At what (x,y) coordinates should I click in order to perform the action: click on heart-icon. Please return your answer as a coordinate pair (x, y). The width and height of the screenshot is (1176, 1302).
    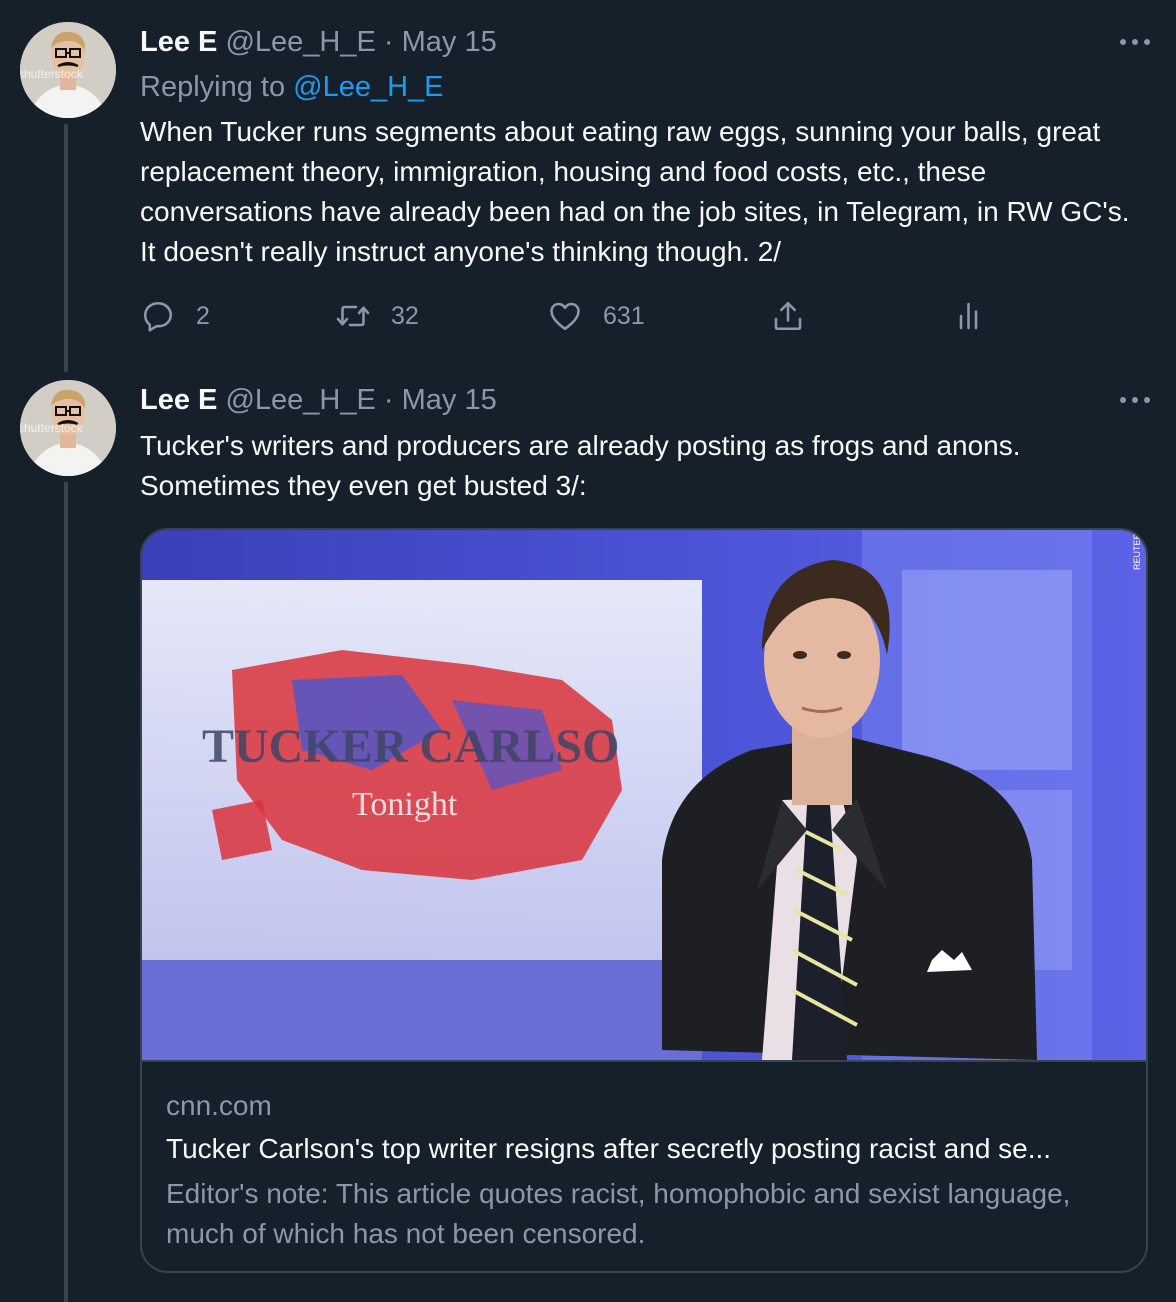
    Looking at the image, I should click on (565, 316).